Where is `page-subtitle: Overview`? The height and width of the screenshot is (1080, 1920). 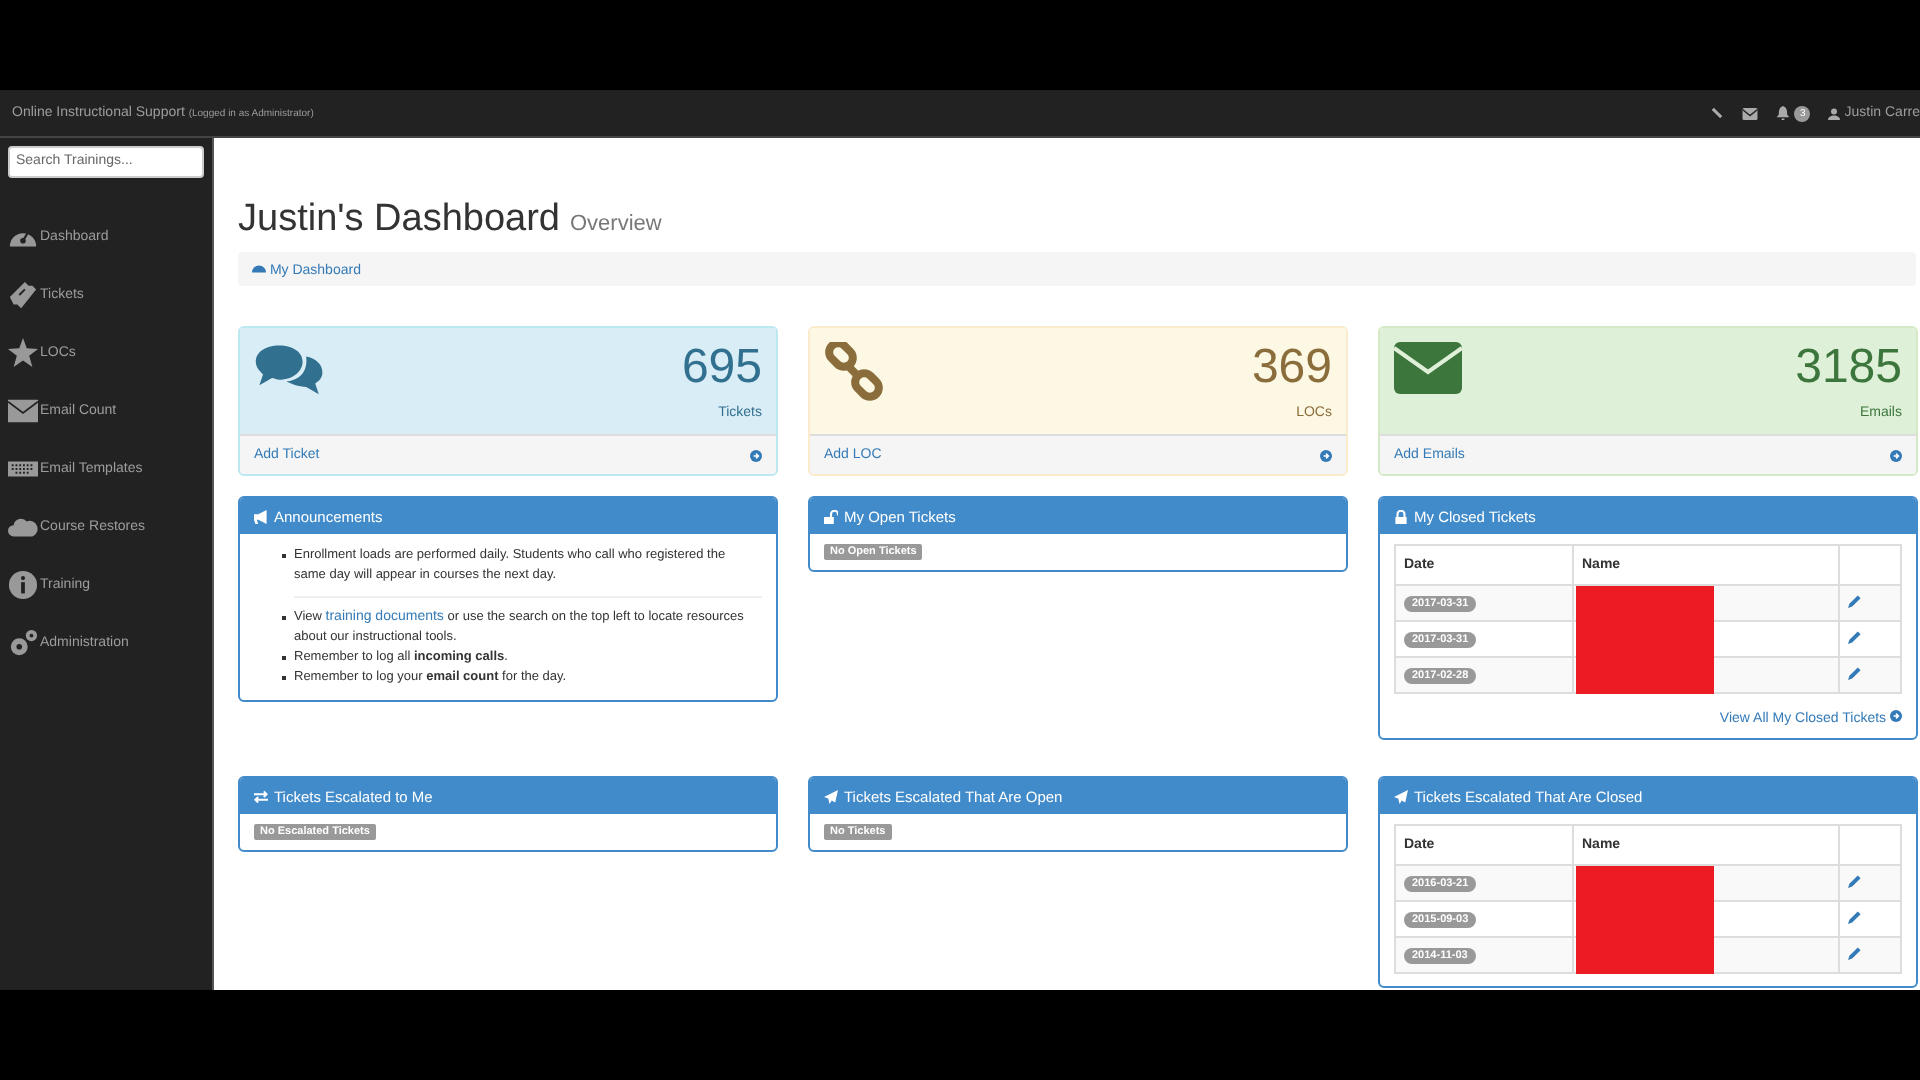
page-subtitle: Overview is located at coordinates (616, 224).